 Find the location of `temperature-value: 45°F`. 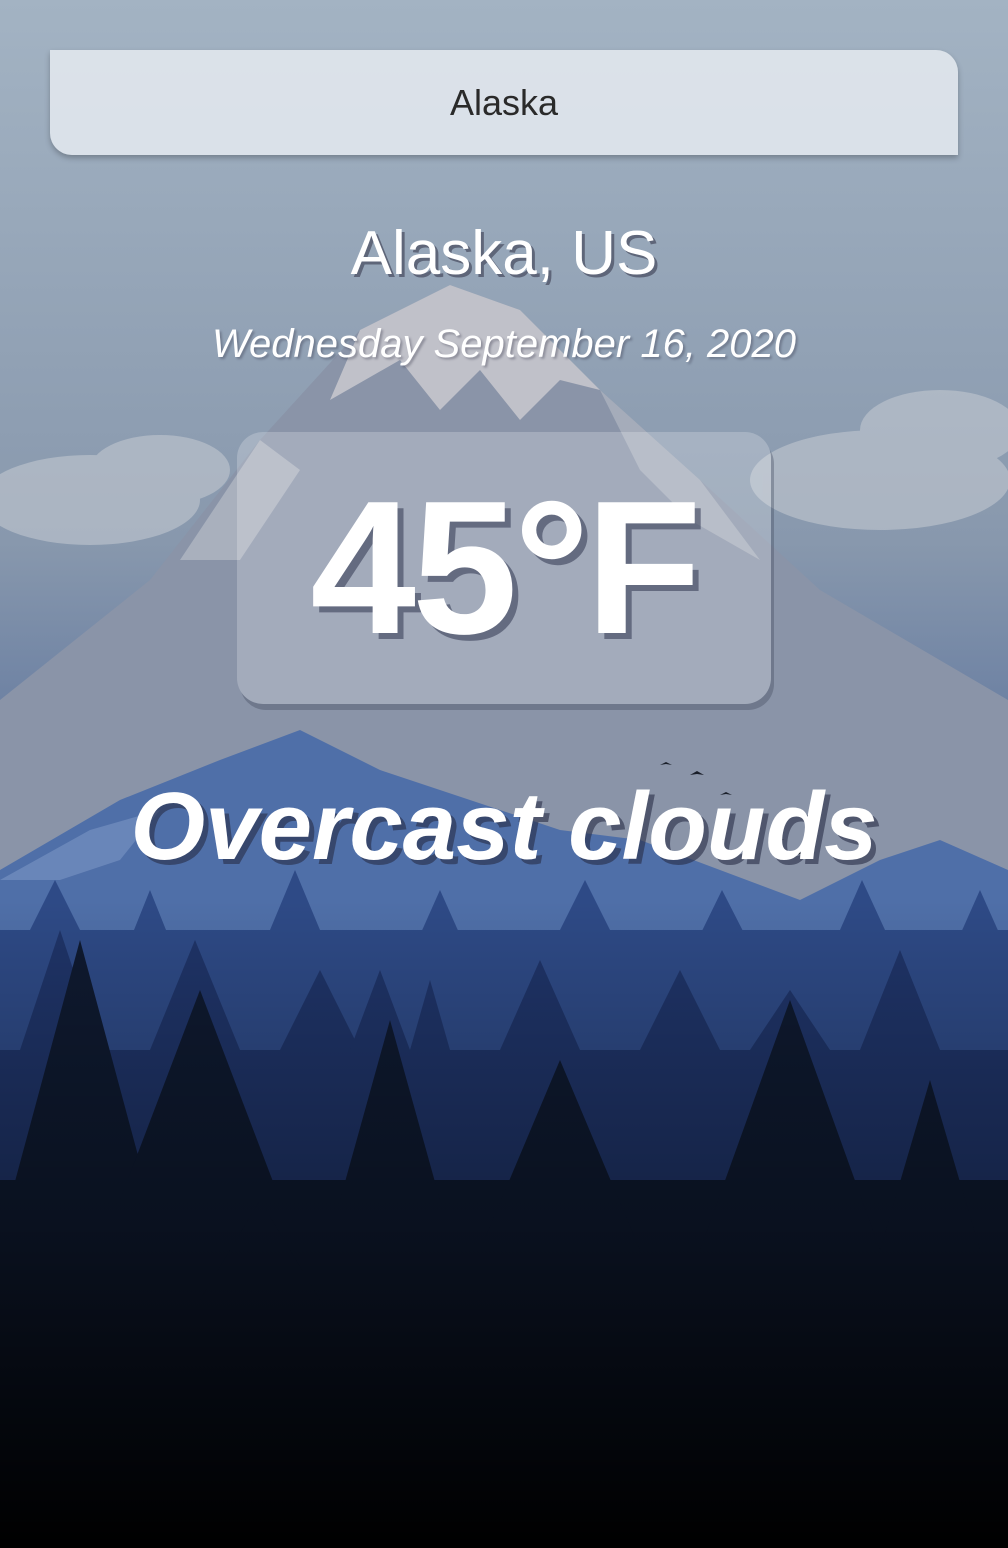

temperature-value: 45°F is located at coordinates (505, 568).